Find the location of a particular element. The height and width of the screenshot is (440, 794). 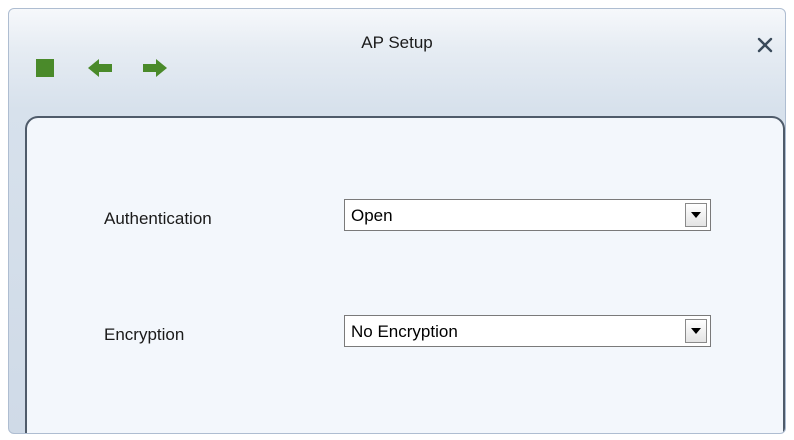

forward-button is located at coordinates (155, 68).